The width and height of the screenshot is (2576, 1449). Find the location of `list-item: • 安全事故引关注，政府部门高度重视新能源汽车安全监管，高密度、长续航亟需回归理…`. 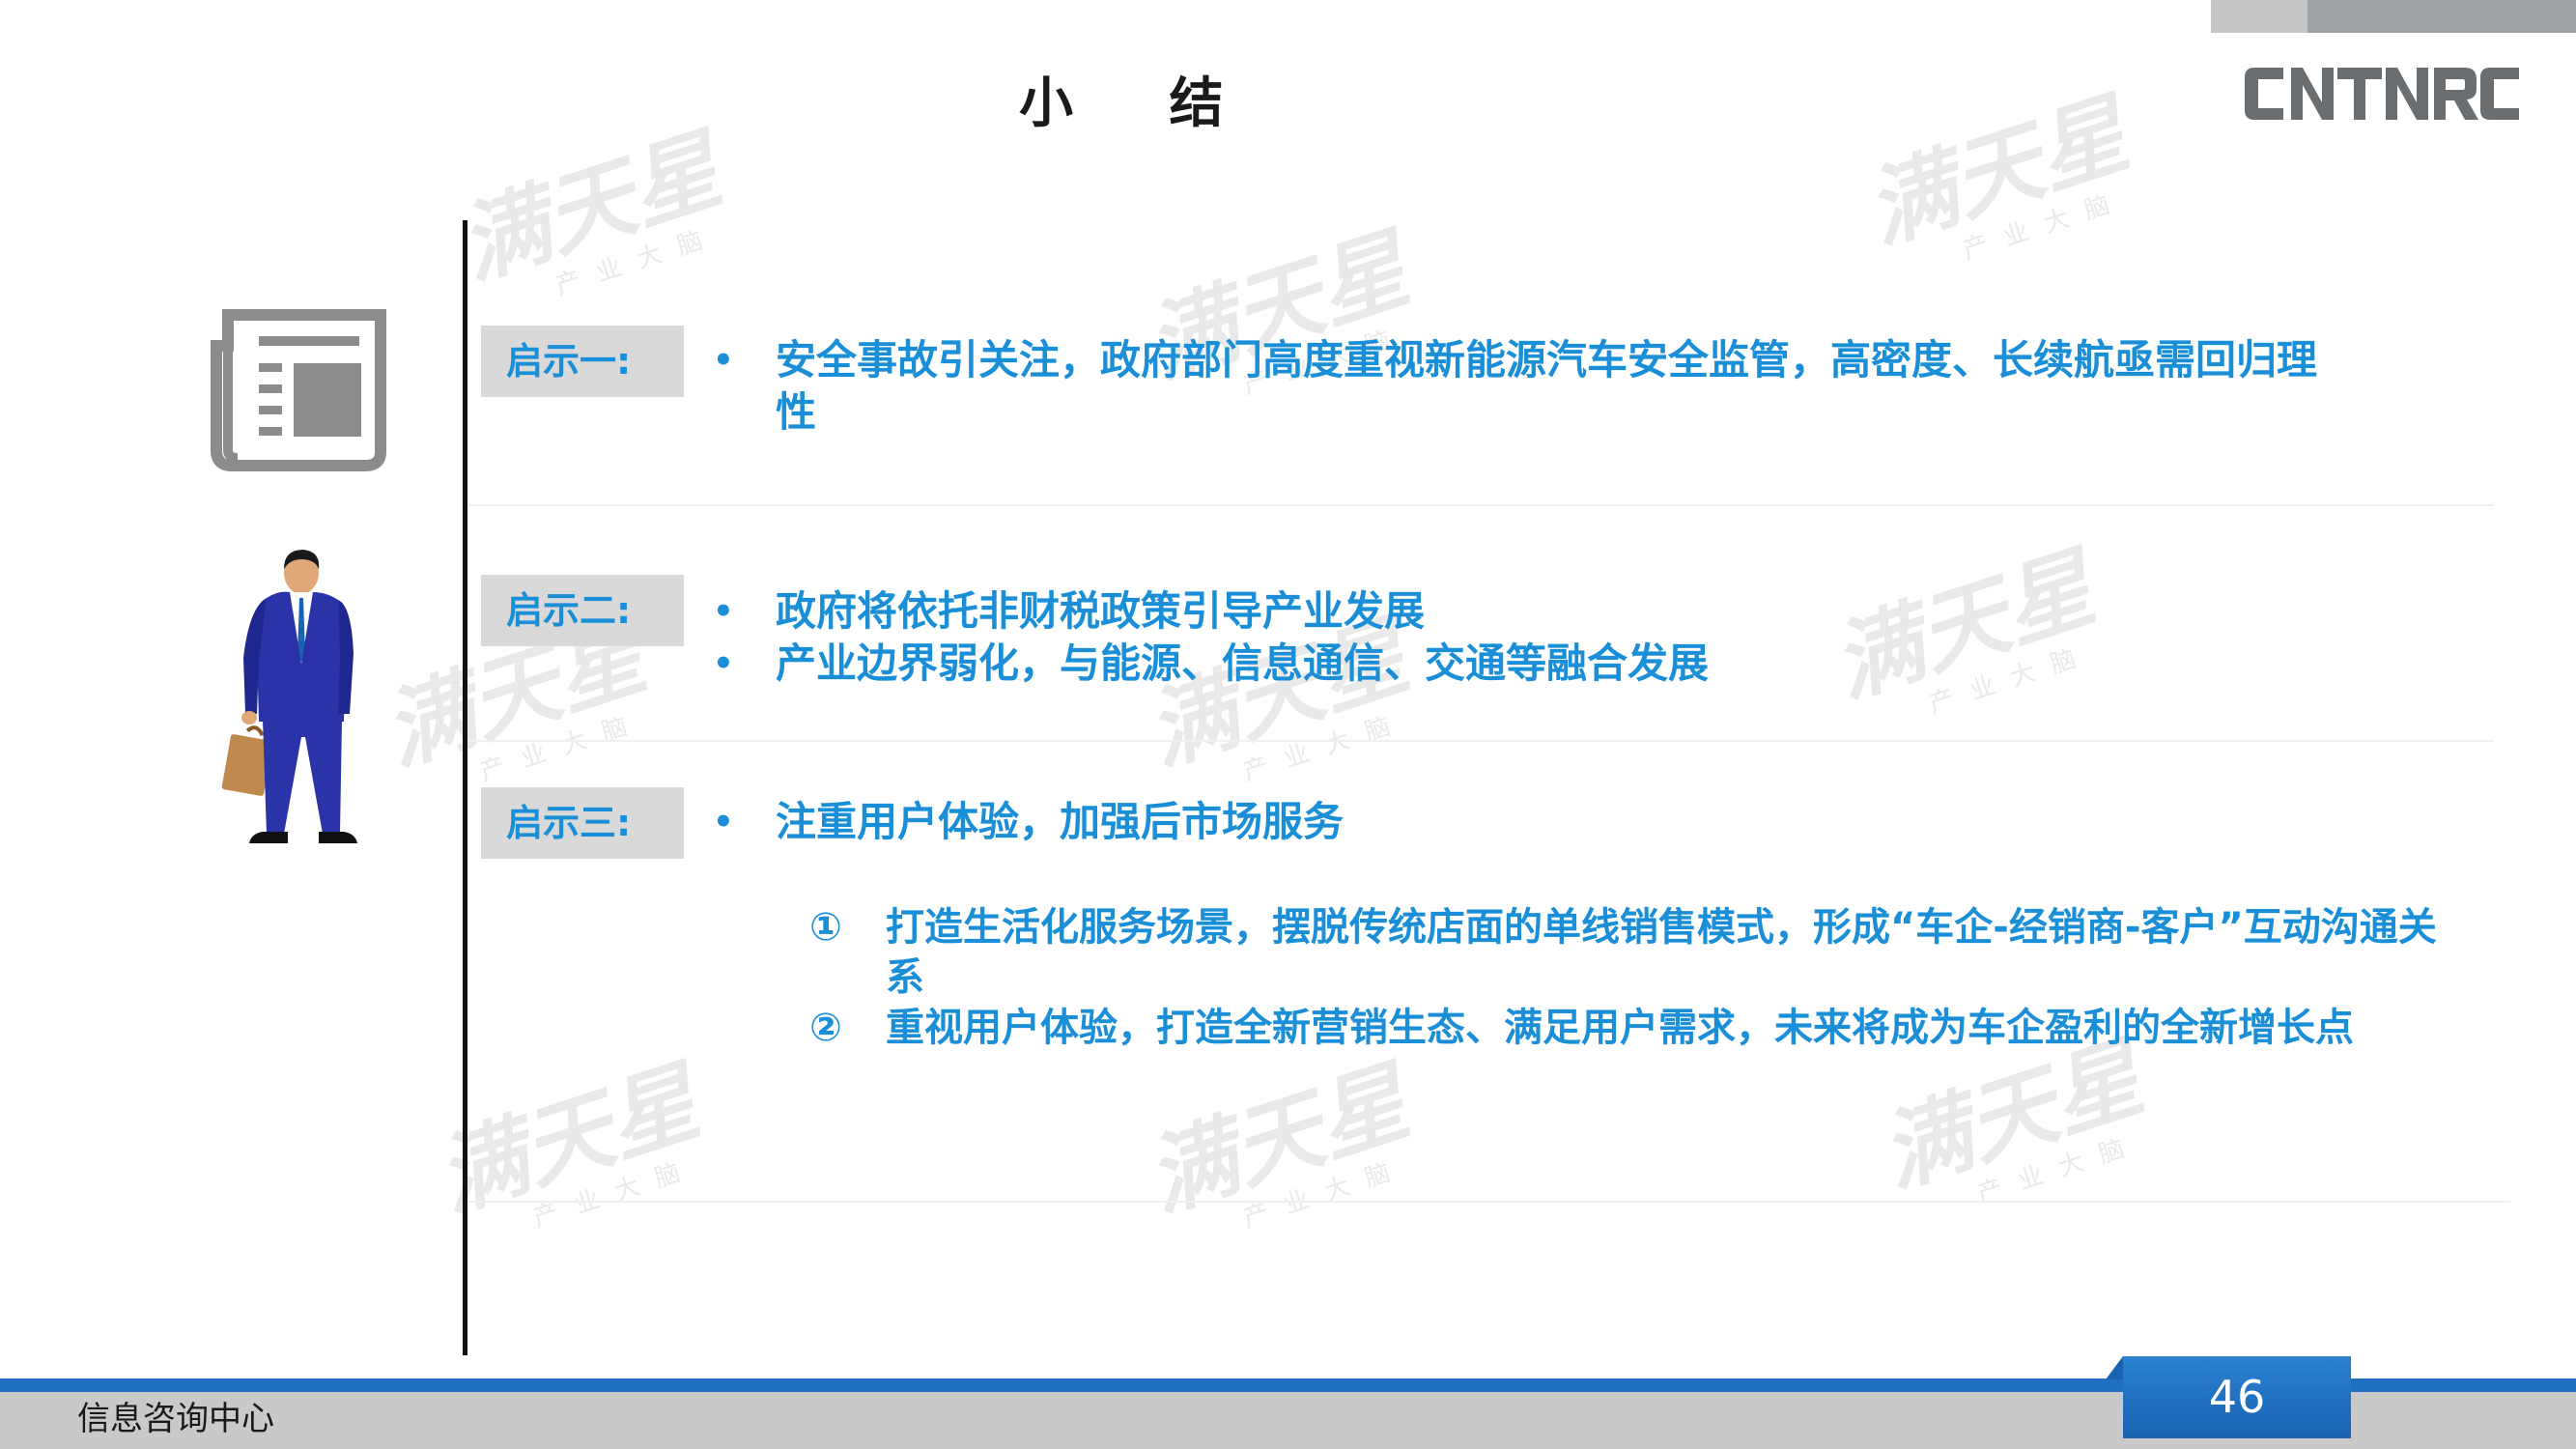

list-item: • 安全事故引关注，政府部门高度重视新能源汽车安全监管，高密度、长续航亟需回归理… is located at coordinates (1524, 386).